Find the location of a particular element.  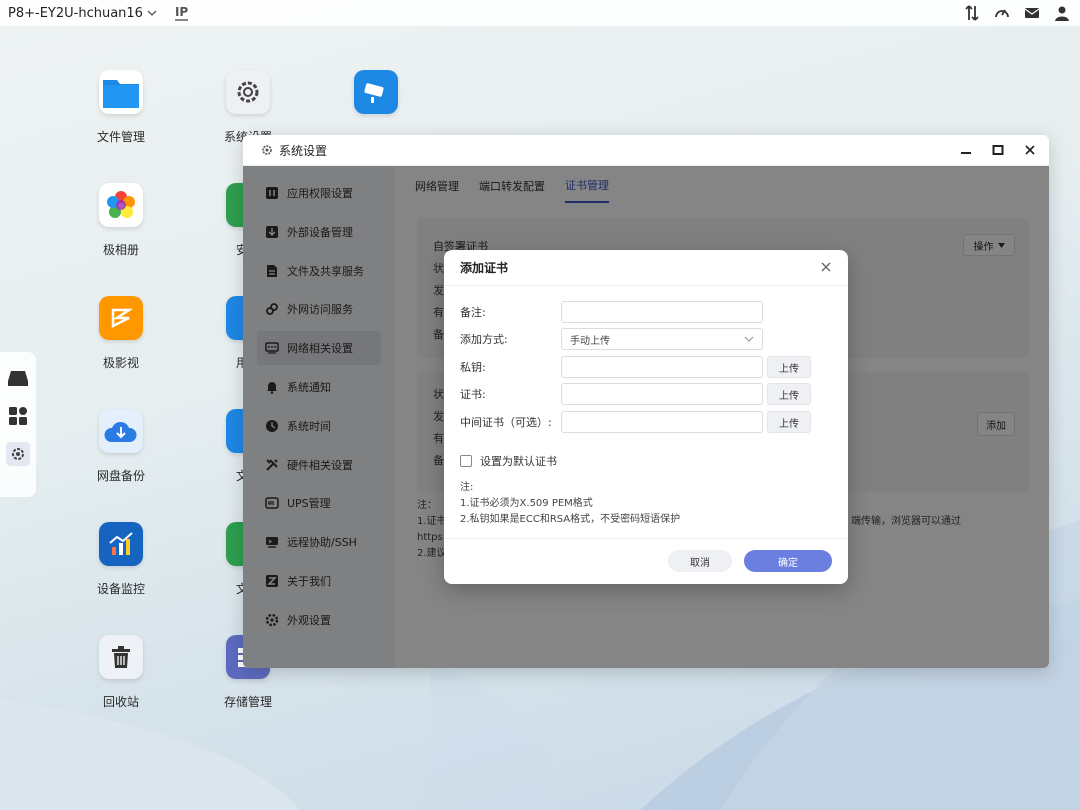

method-row: 添加方式: 手动上传 is located at coordinates (646, 339).